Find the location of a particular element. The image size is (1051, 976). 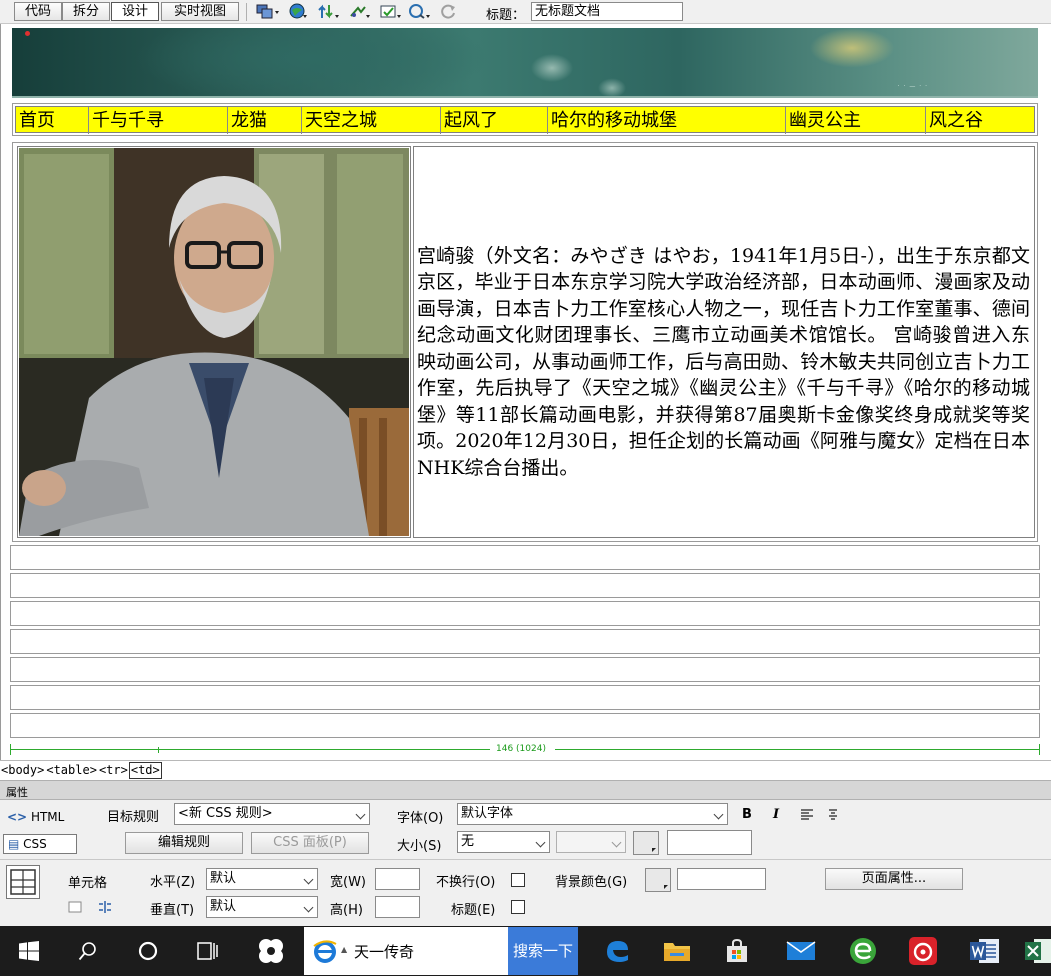

mail-icon is located at coordinates (801, 950).